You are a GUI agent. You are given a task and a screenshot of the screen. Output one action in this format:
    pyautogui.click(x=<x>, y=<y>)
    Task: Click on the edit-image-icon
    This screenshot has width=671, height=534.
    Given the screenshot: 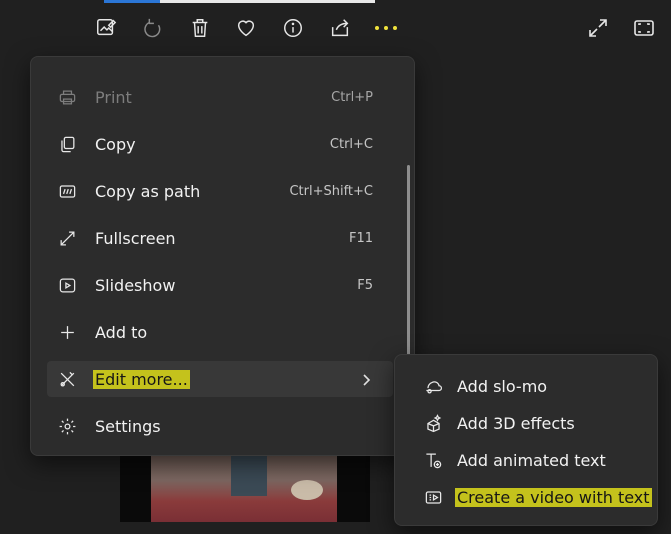 What is the action you would take?
    pyautogui.click(x=106, y=28)
    